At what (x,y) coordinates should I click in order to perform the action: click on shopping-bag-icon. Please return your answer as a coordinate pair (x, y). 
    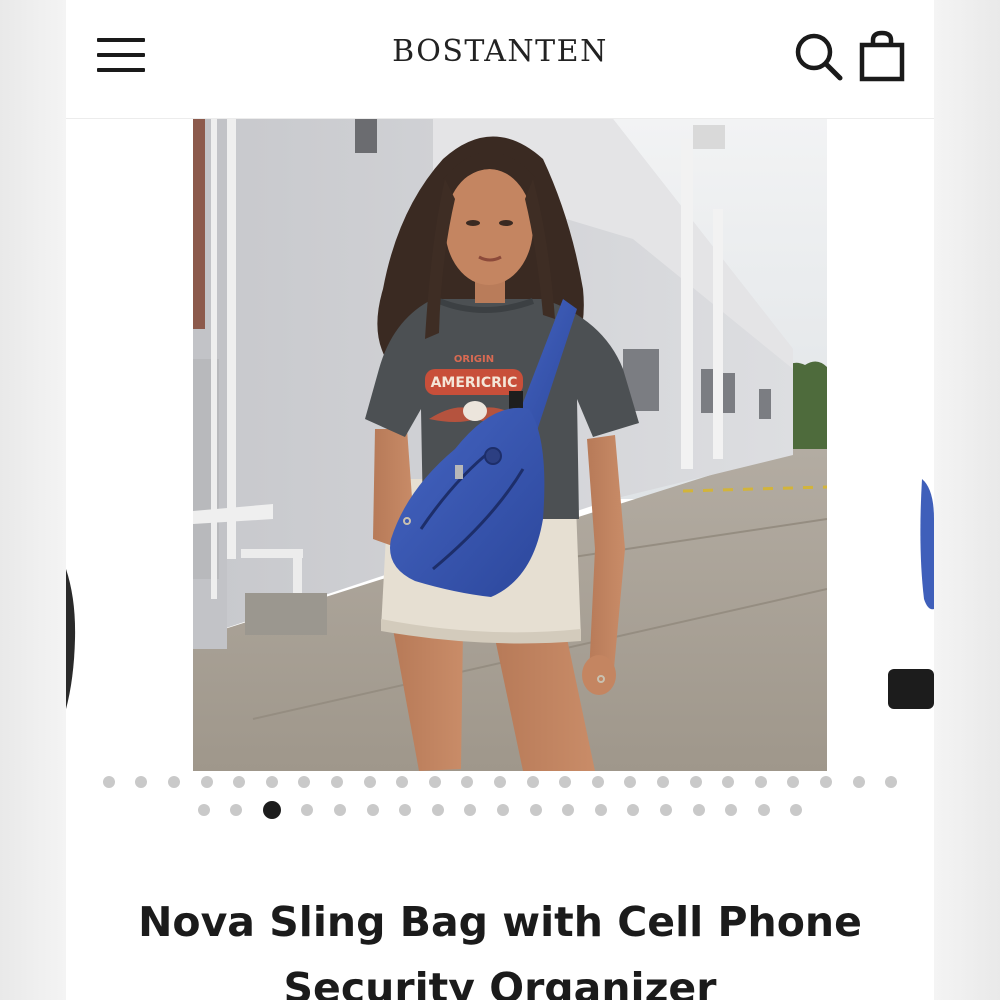
    Looking at the image, I should click on (882, 56).